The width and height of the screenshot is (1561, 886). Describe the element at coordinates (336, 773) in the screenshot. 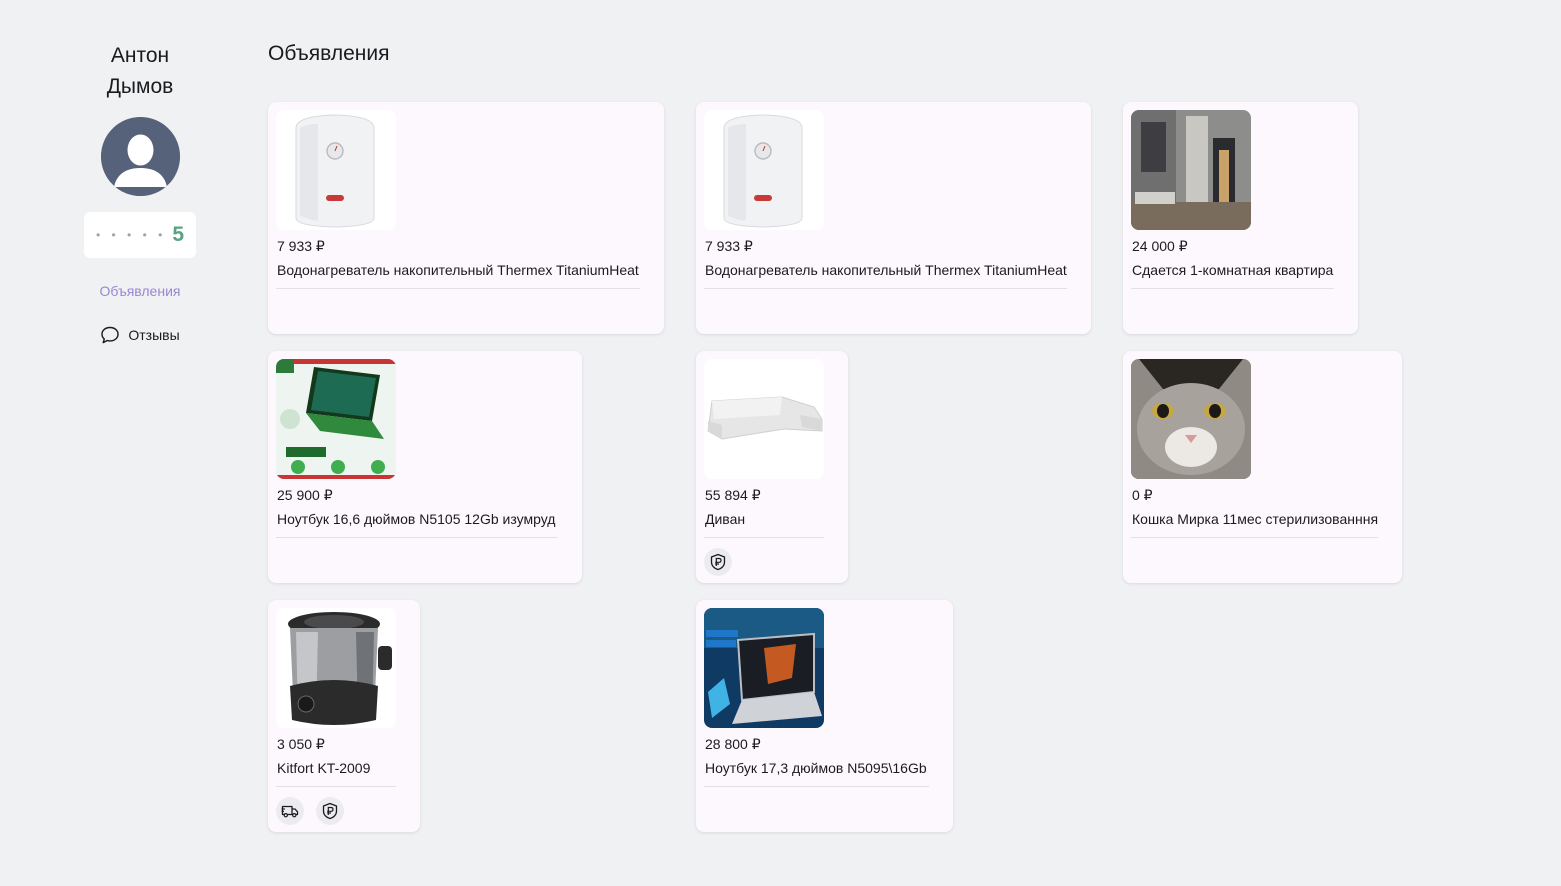

I see `listing-title: Kitfort KT-2009` at that location.